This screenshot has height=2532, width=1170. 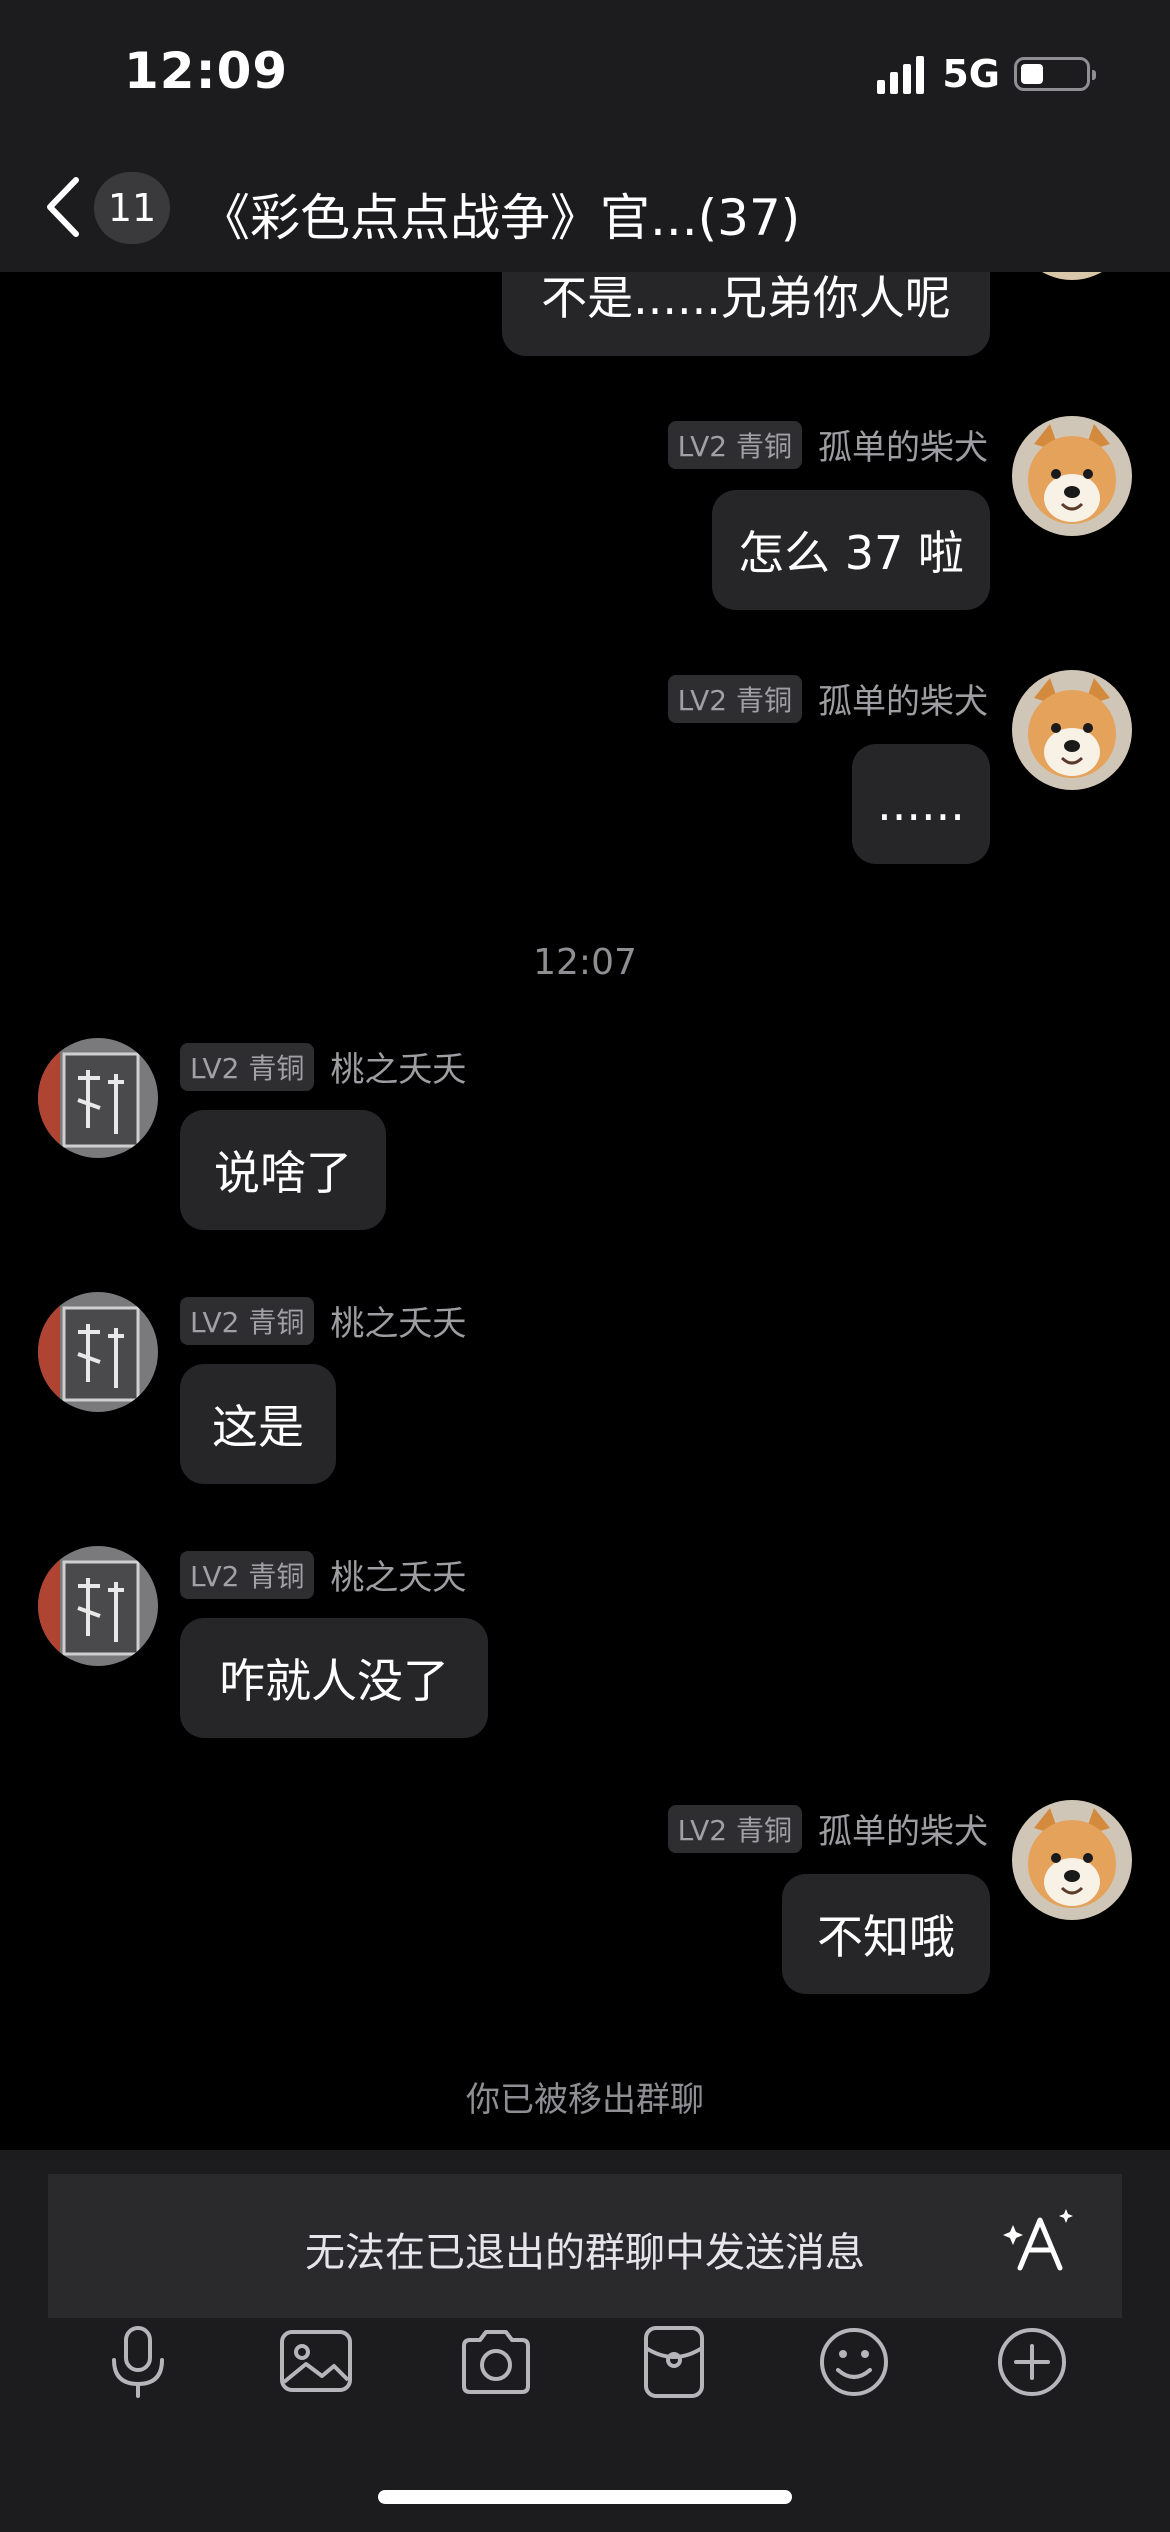 What do you see at coordinates (886, 1934) in the screenshot?
I see `message-bubble: 不知哦` at bounding box center [886, 1934].